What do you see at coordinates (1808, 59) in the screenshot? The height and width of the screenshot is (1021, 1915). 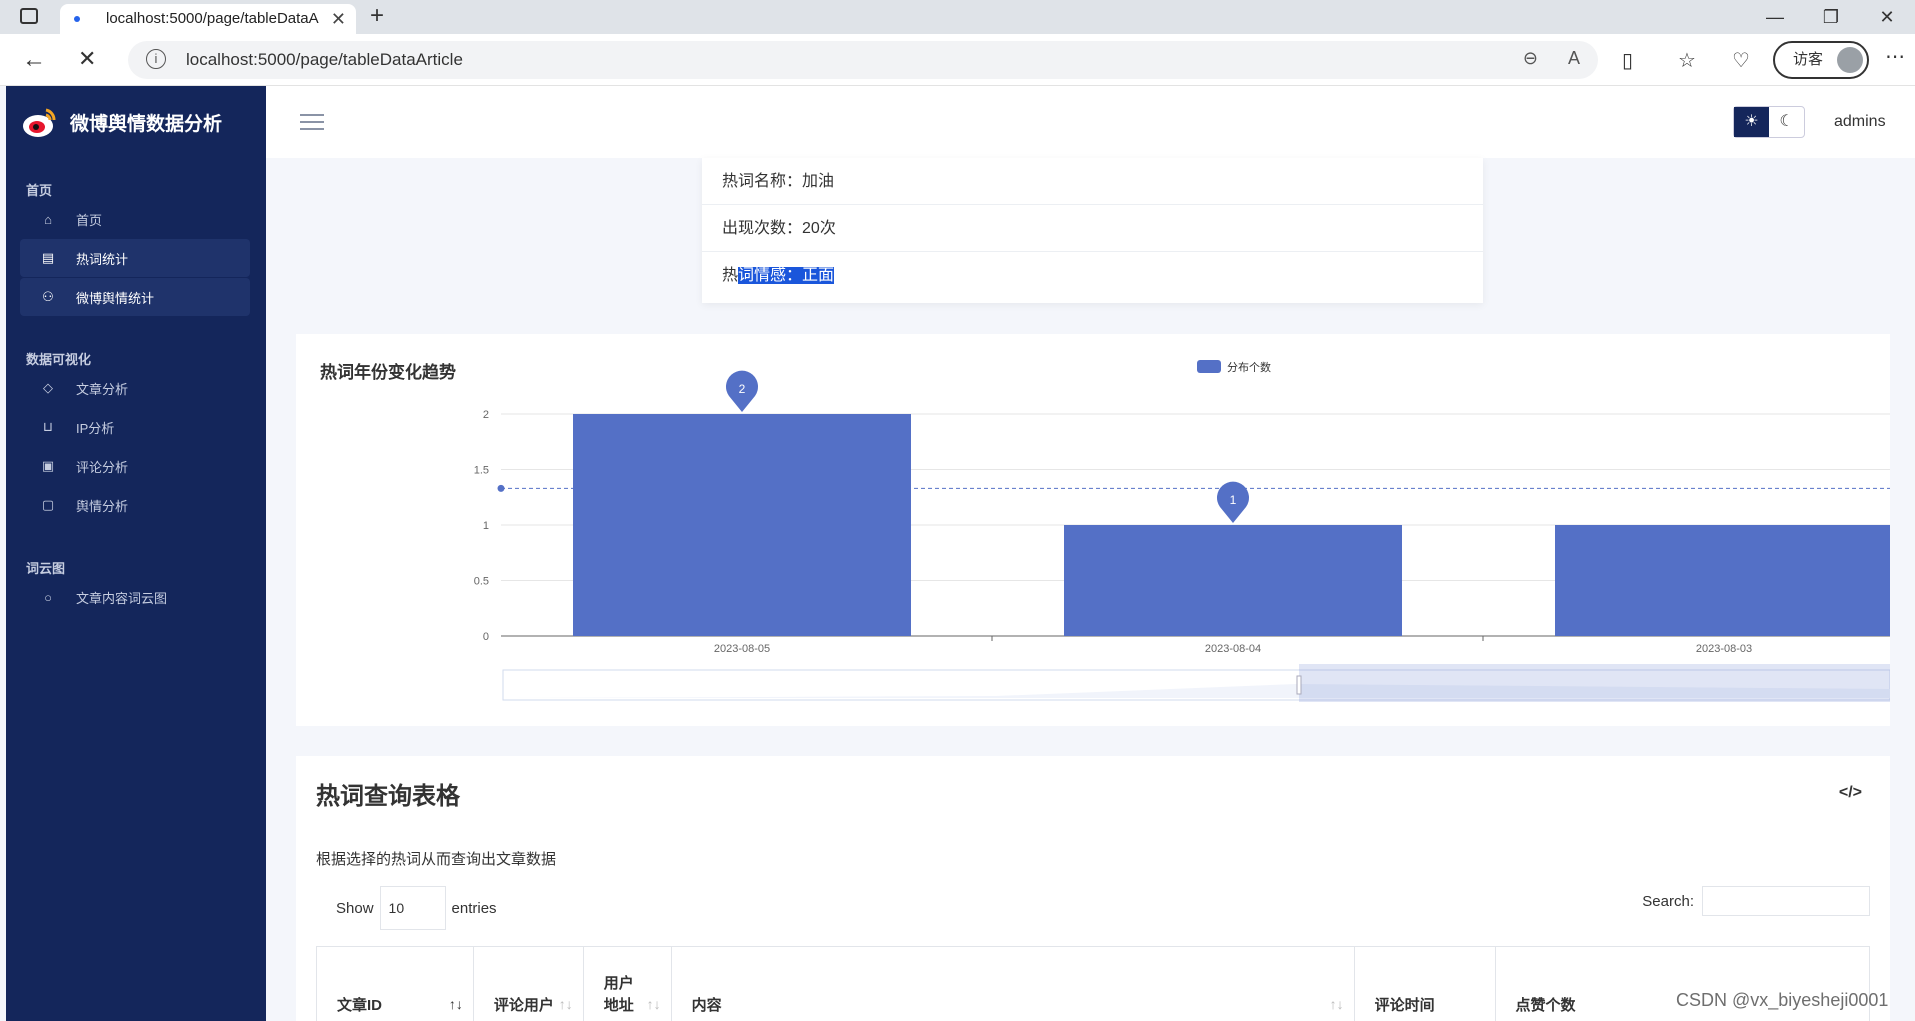 I see `profile-label: 访客` at bounding box center [1808, 59].